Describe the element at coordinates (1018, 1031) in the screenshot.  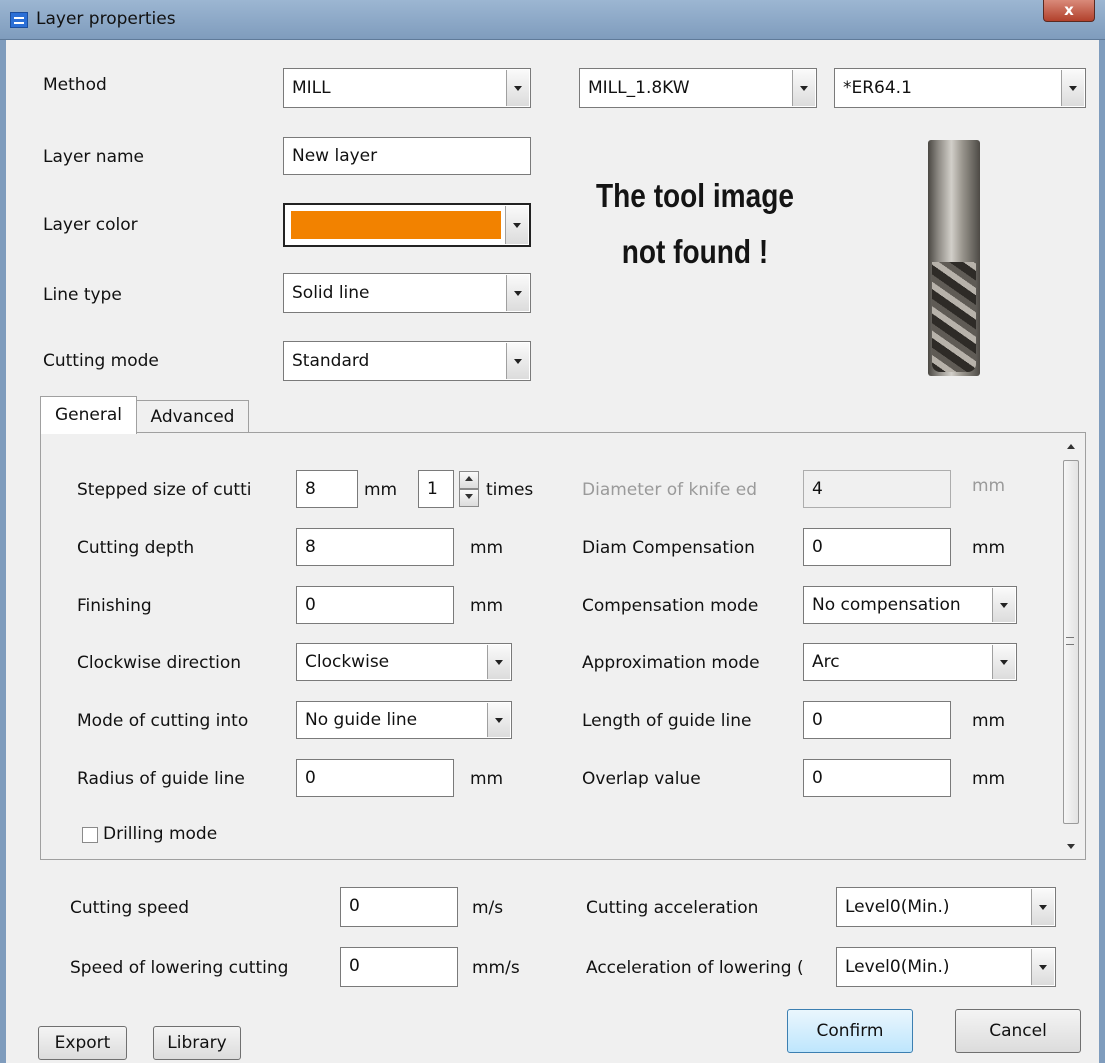
I see `cancel-button: Cancel` at that location.